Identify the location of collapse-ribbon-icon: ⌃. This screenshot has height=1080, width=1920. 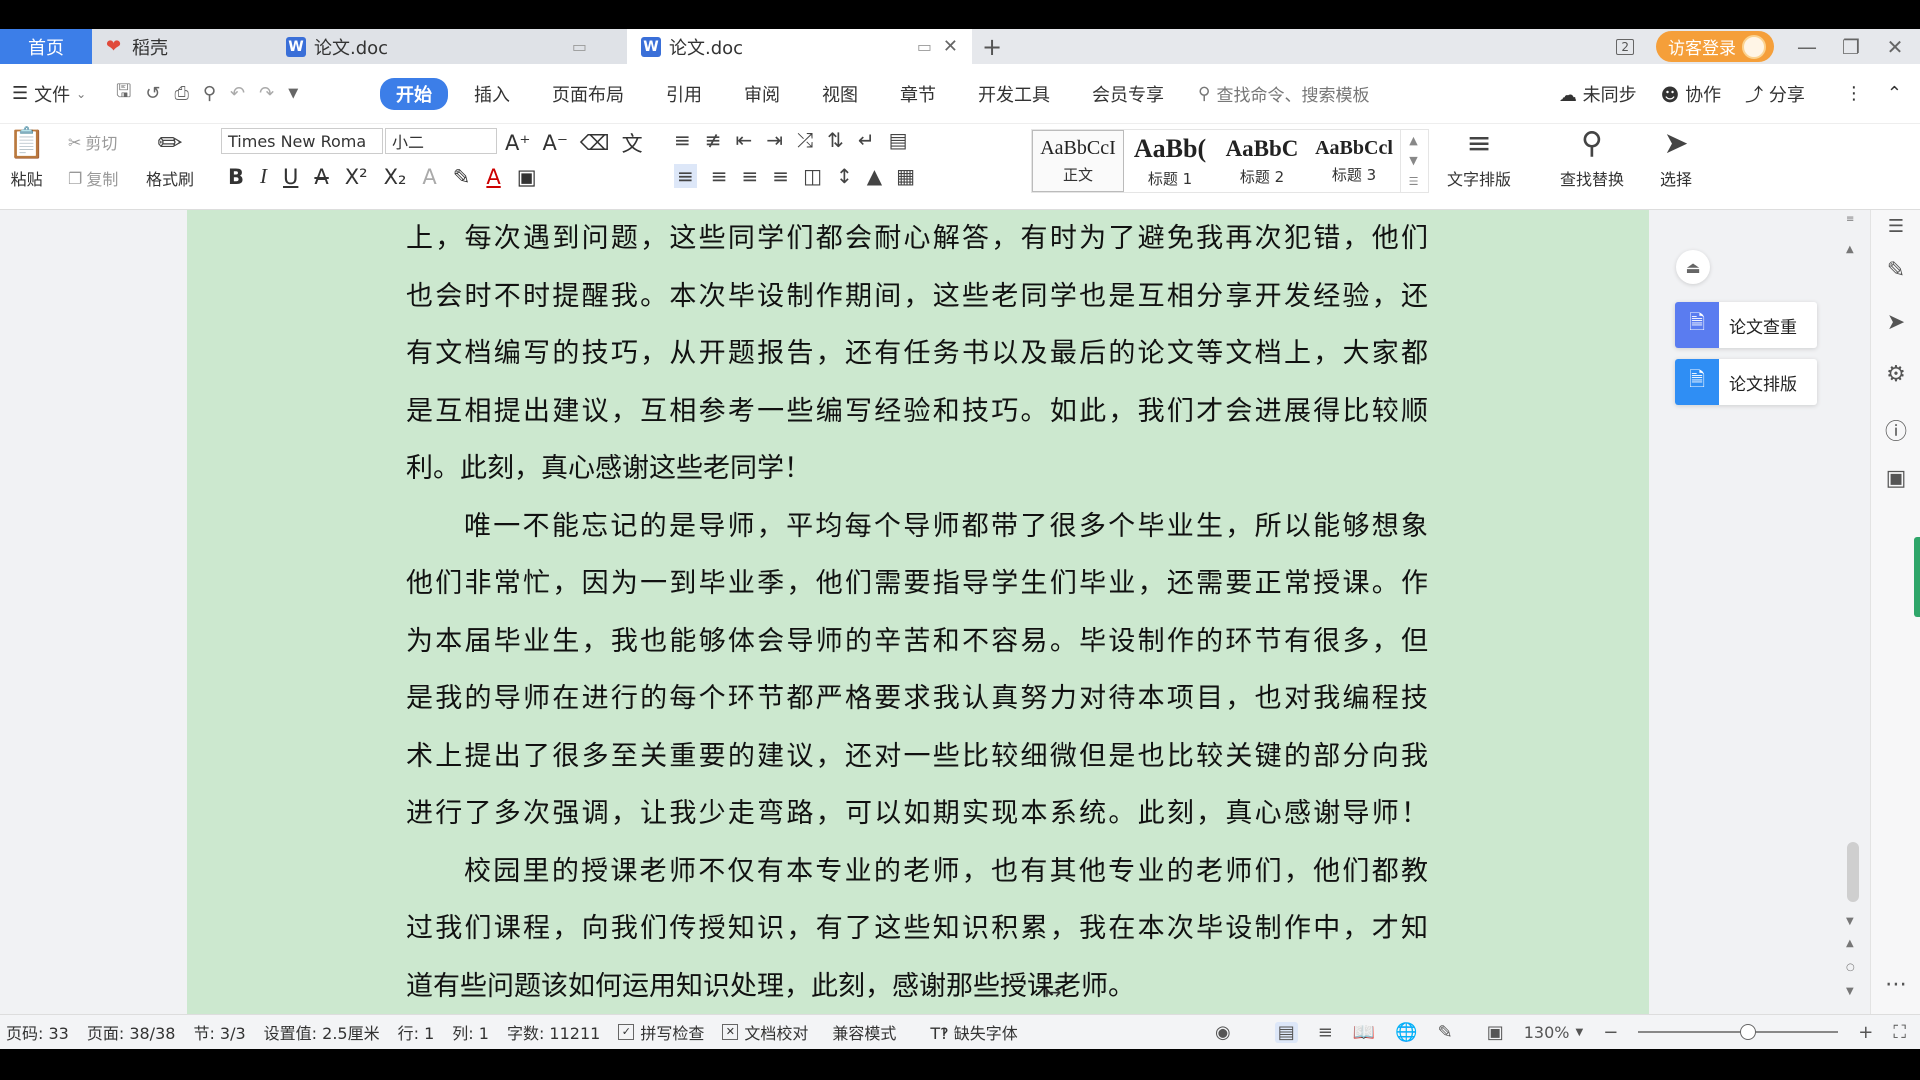
(1894, 93).